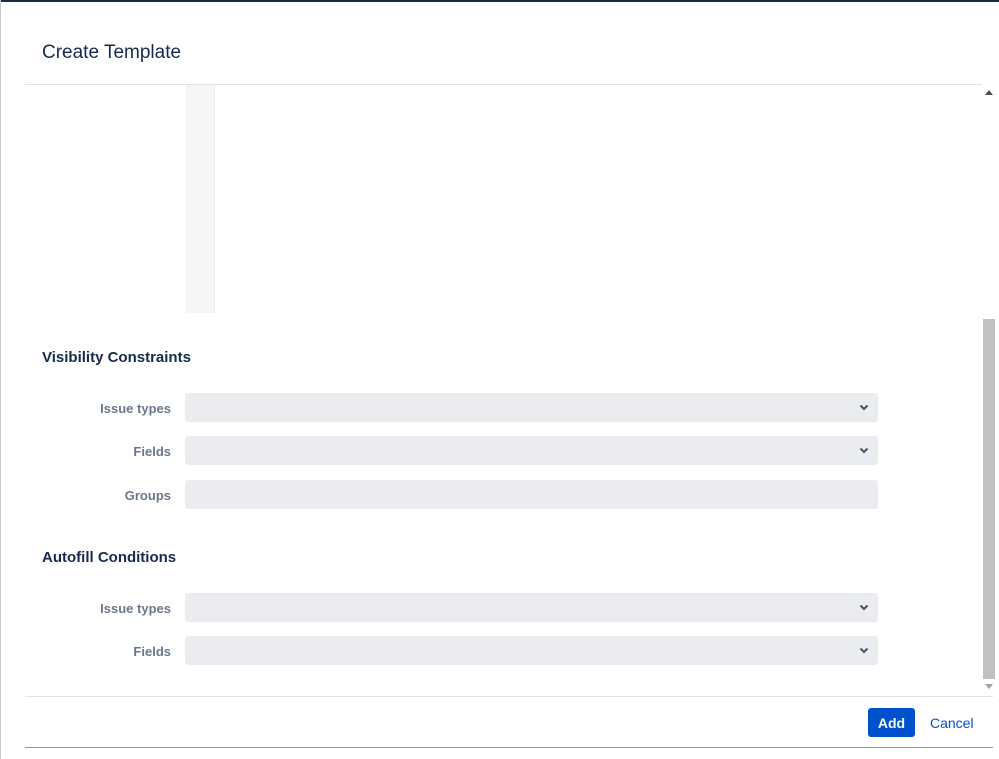  What do you see at coordinates (531, 494) in the screenshot?
I see `visibility-groups-input` at bounding box center [531, 494].